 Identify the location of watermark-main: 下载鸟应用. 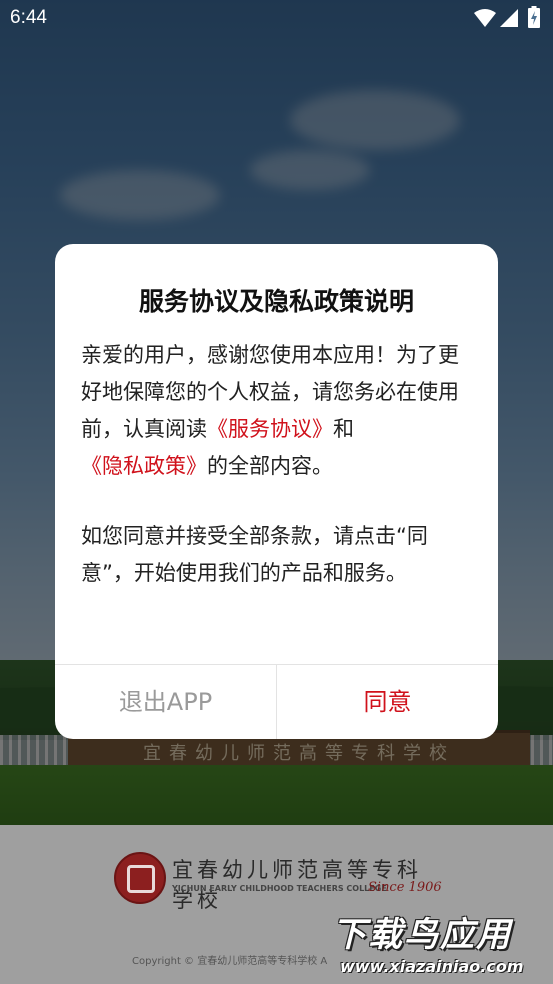
(422, 935).